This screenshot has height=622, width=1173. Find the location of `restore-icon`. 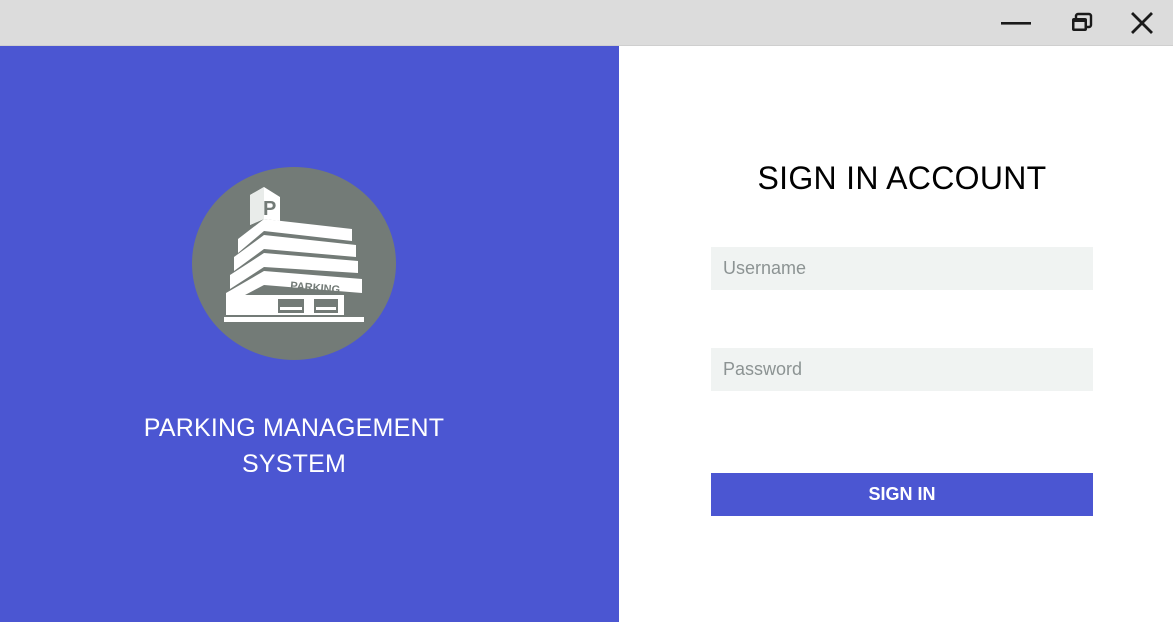

restore-icon is located at coordinates (1082, 21).